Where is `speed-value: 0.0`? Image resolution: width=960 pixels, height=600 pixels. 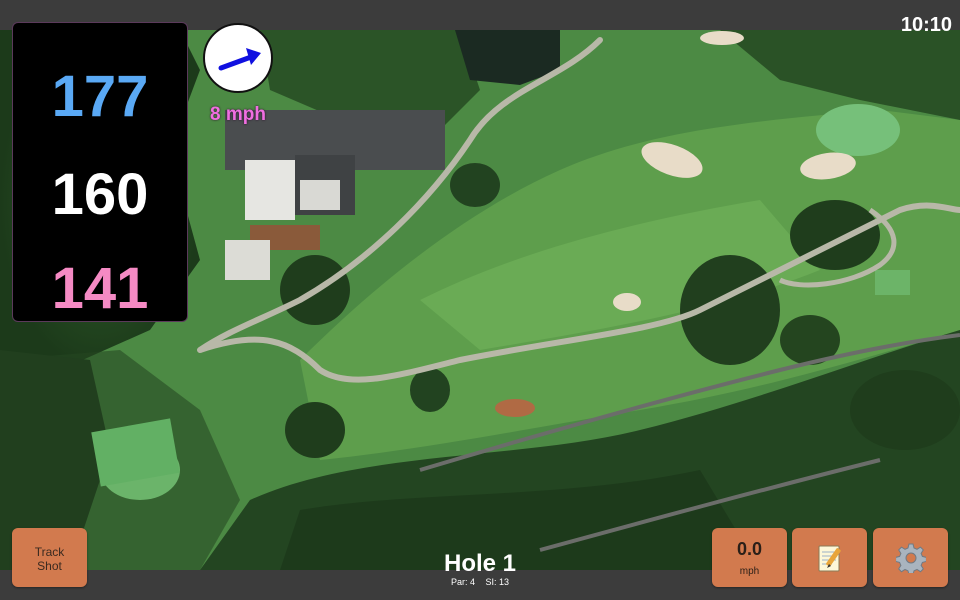 speed-value: 0.0 is located at coordinates (749, 549).